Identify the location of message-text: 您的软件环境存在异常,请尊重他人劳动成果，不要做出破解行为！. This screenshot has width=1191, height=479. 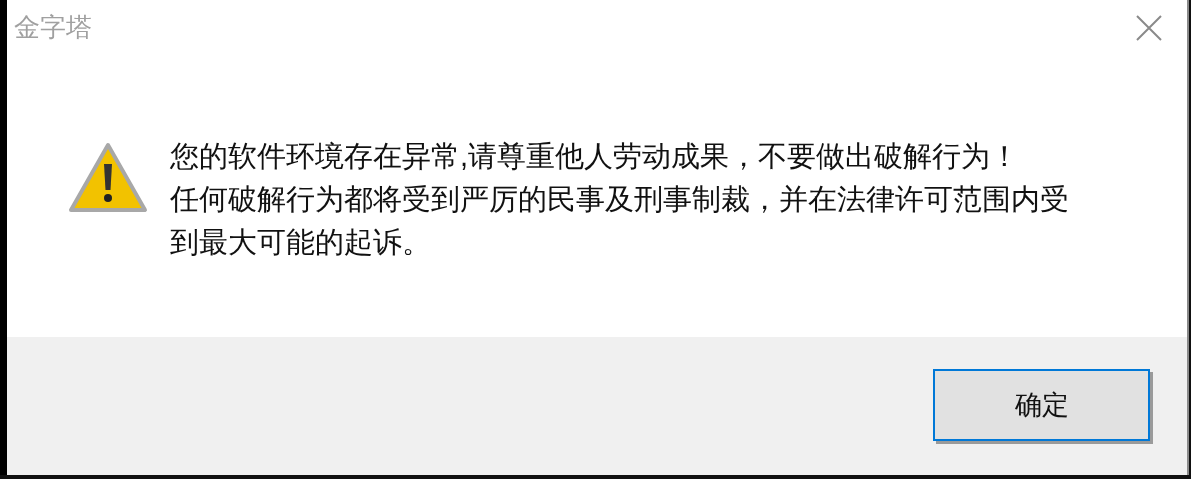
(595, 156).